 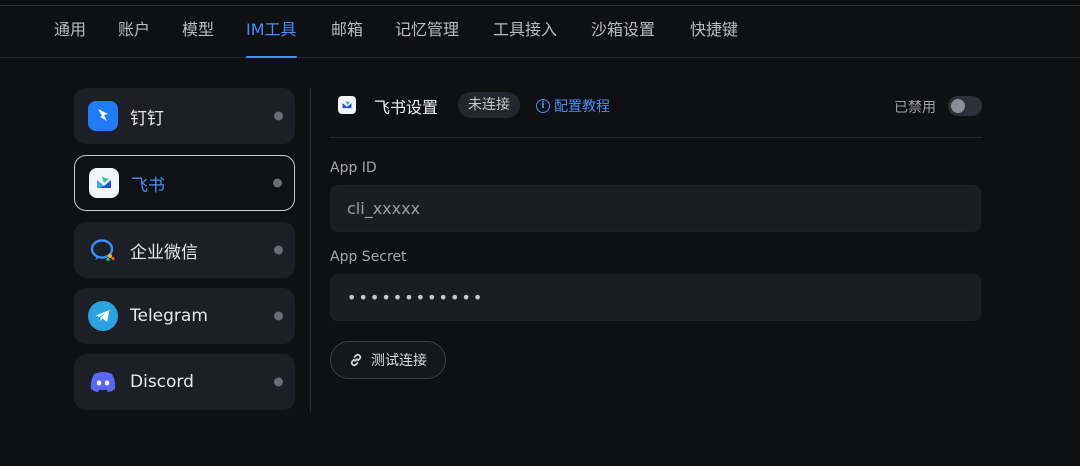 What do you see at coordinates (184, 183) in the screenshot?
I see `sidebar-item-feishu: 飞书` at bounding box center [184, 183].